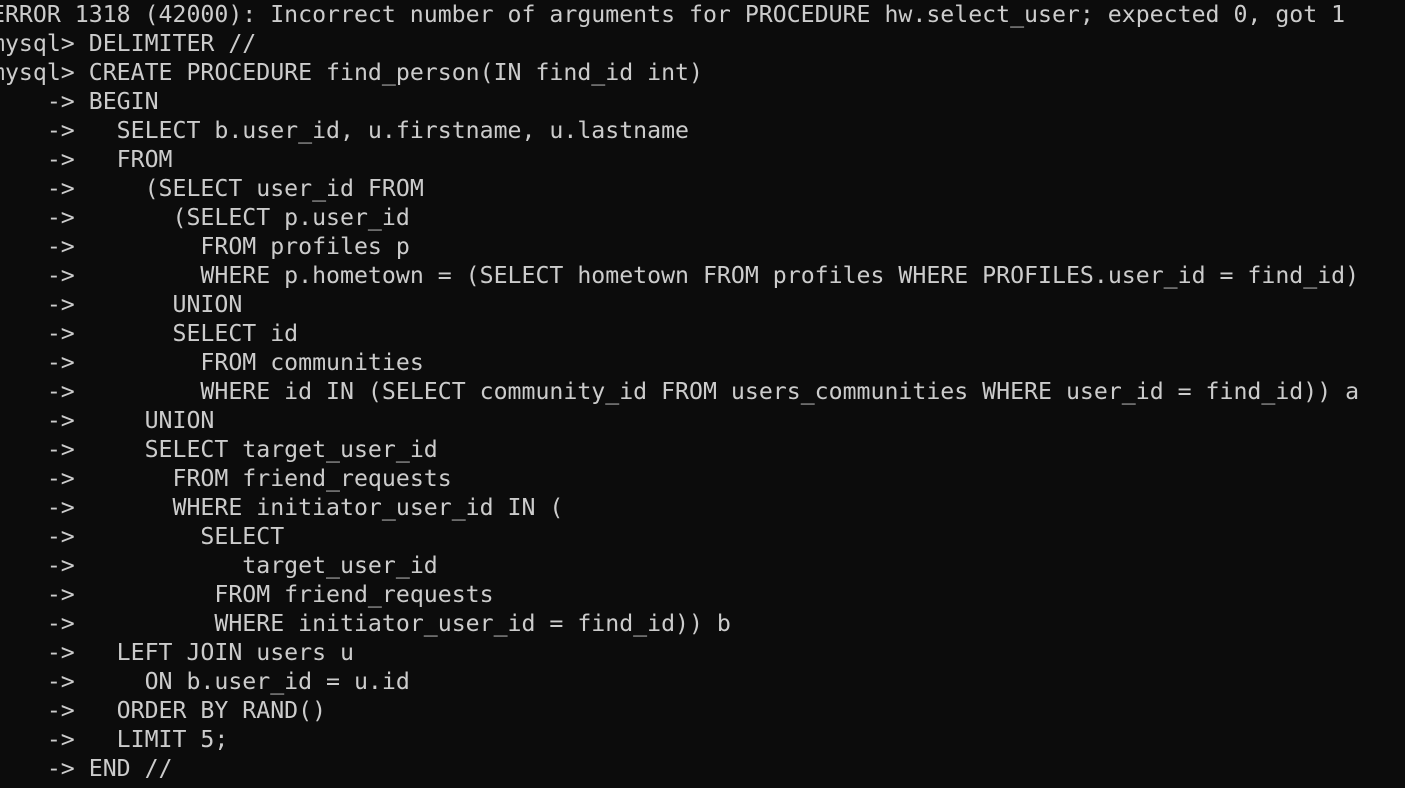 The image size is (1405, 788). I want to click on terminal-line: -> LEFT JOIN users u, so click(702, 652).